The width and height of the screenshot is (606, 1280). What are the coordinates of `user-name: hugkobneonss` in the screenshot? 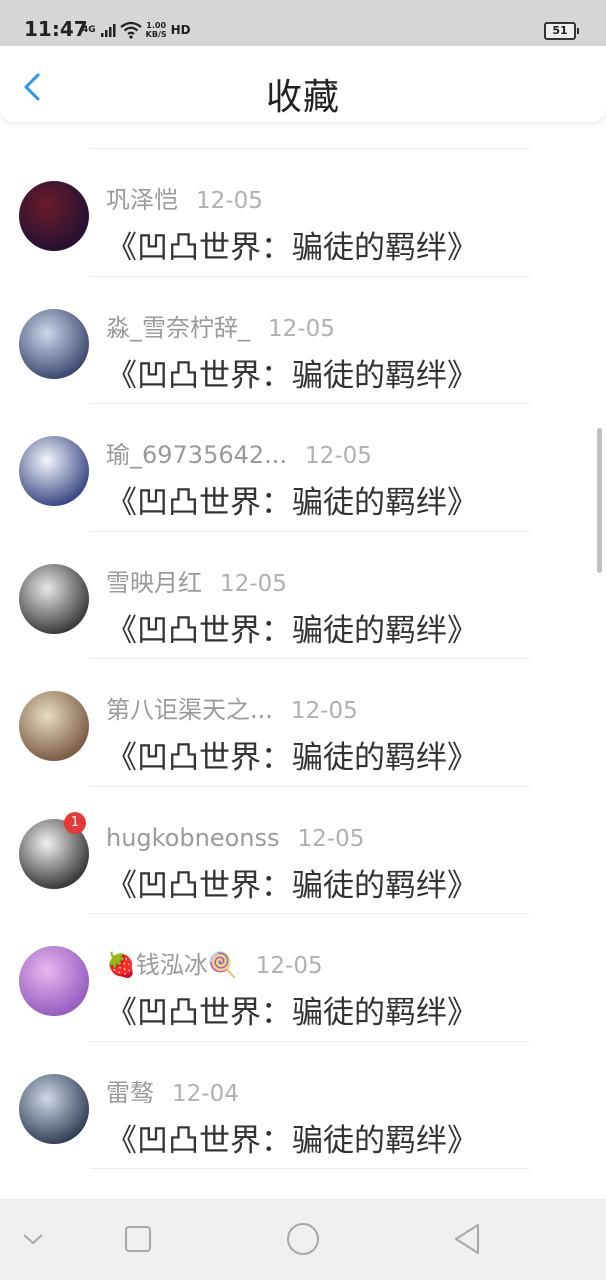 It's located at (193, 838).